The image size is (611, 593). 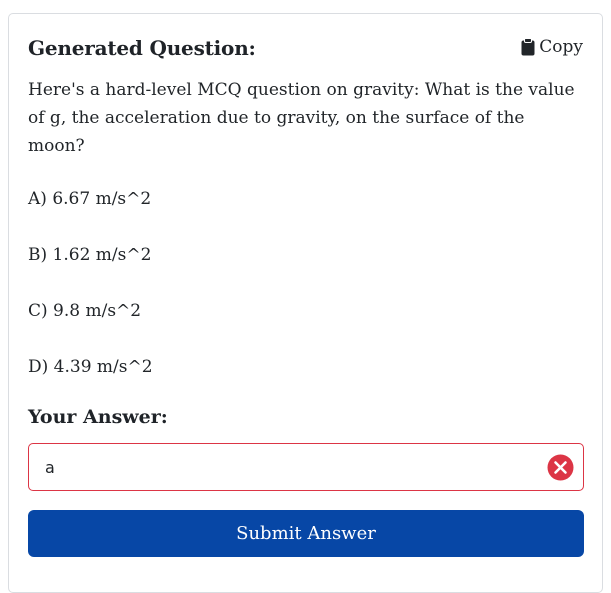 What do you see at coordinates (306, 533) in the screenshot?
I see `submit-answer-button: Submit Answer` at bounding box center [306, 533].